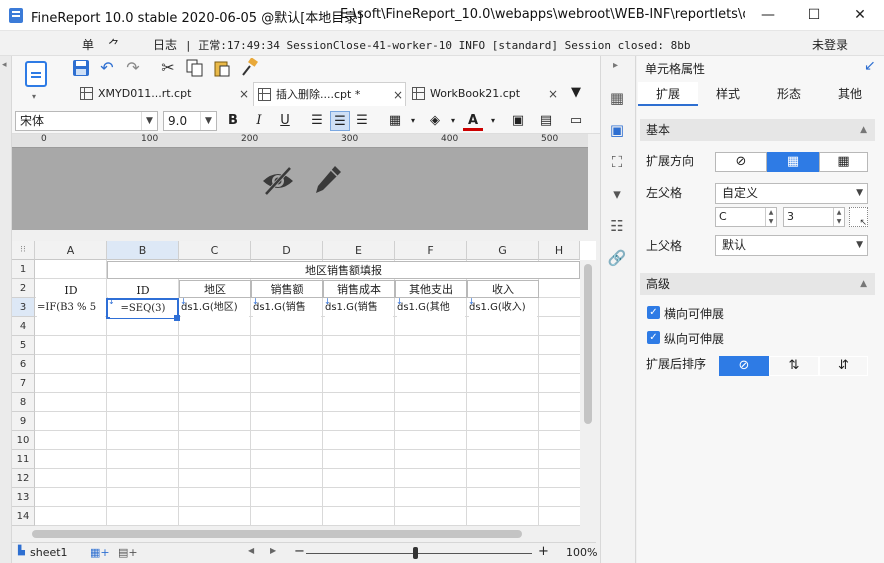 This screenshot has height=563, width=884. Describe the element at coordinates (791, 245) in the screenshot. I see `up-parent-select: 默认 ▼` at that location.